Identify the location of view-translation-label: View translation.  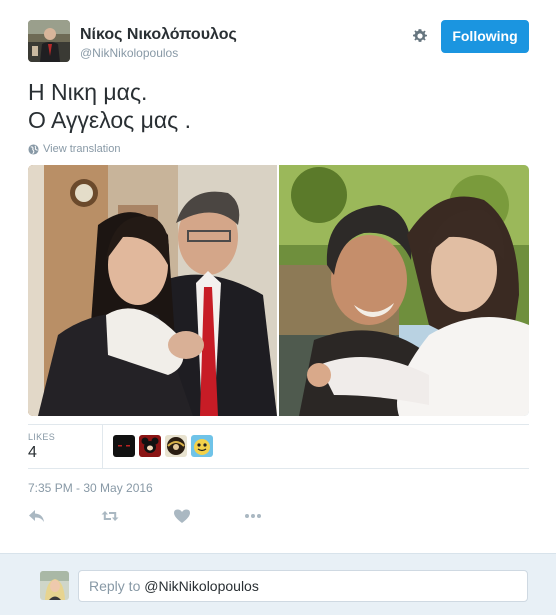
(82, 149).